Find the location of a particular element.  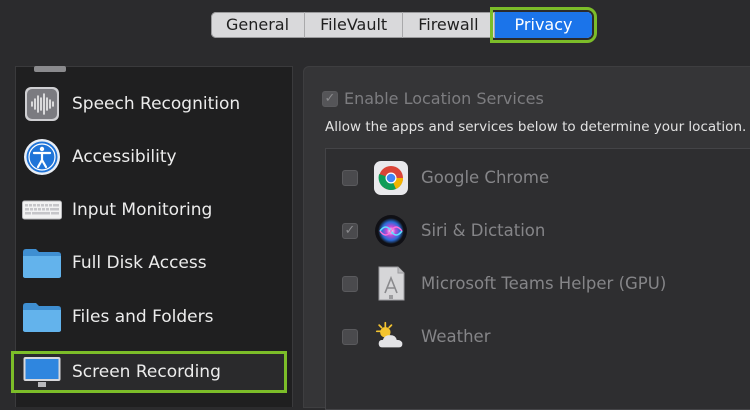

app-name: Siri & Dictation is located at coordinates (483, 230).